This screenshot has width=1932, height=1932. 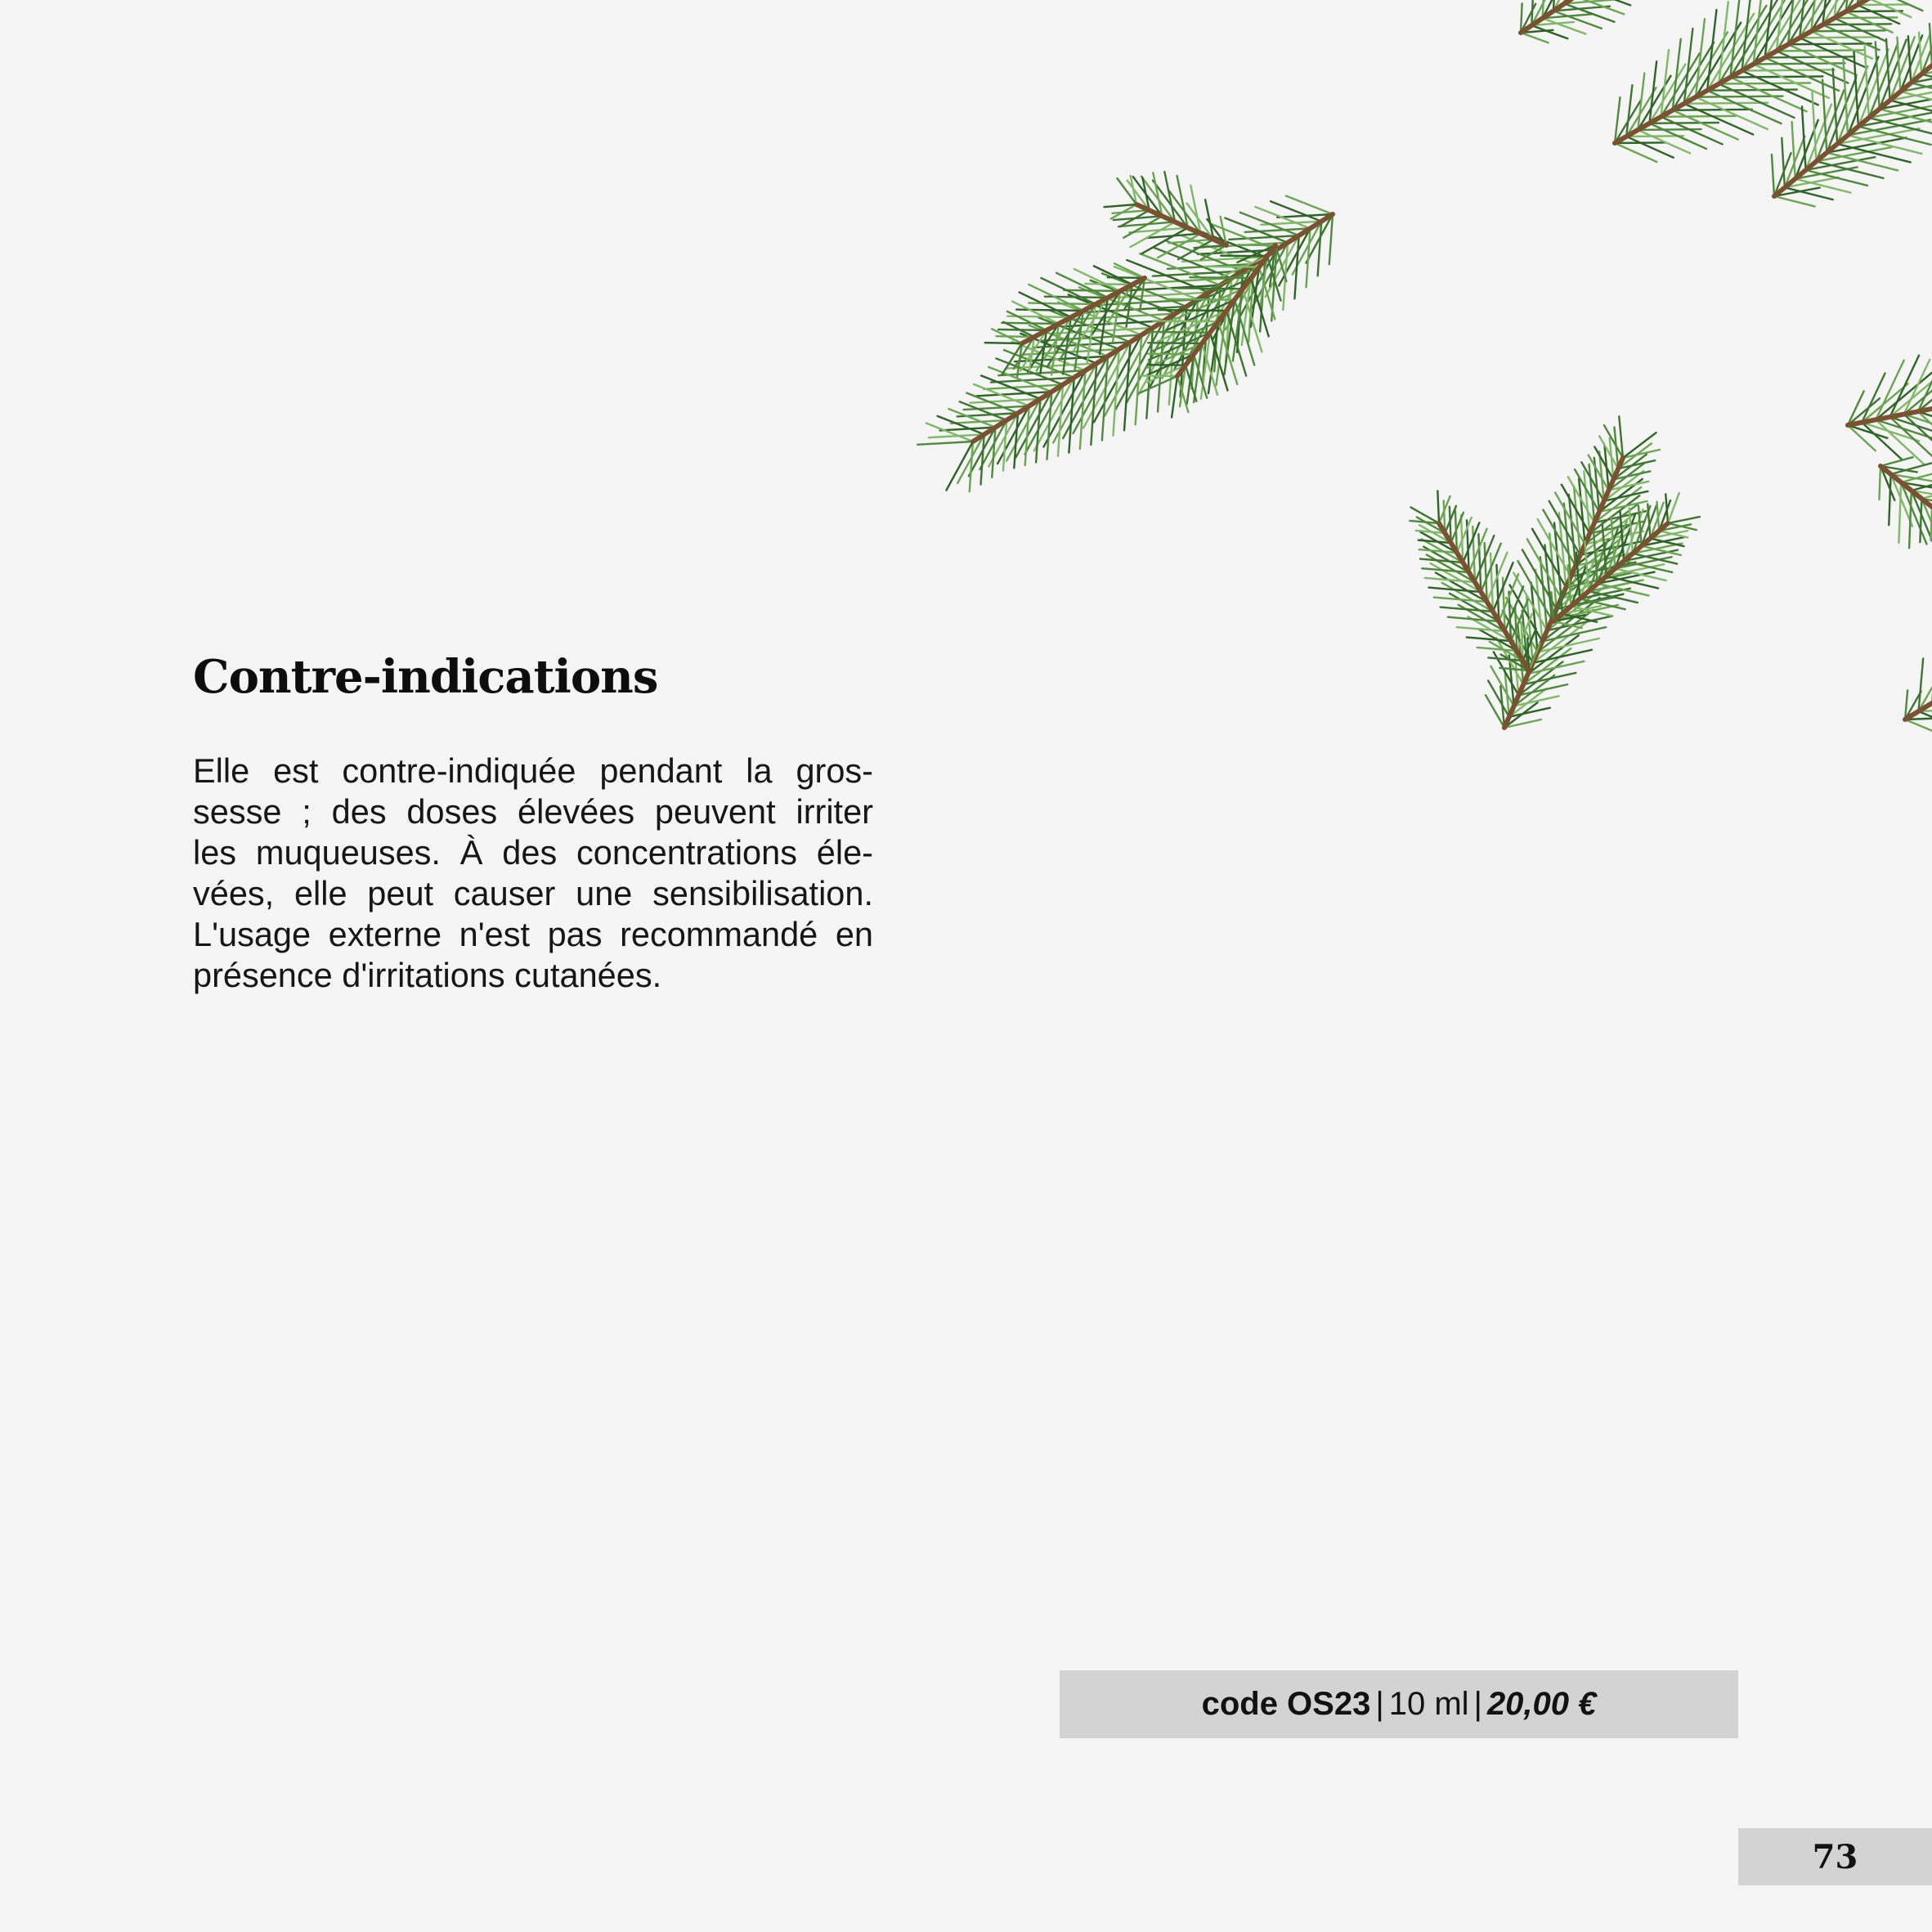 What do you see at coordinates (1835, 1856) in the screenshot?
I see `page-number: 73` at bounding box center [1835, 1856].